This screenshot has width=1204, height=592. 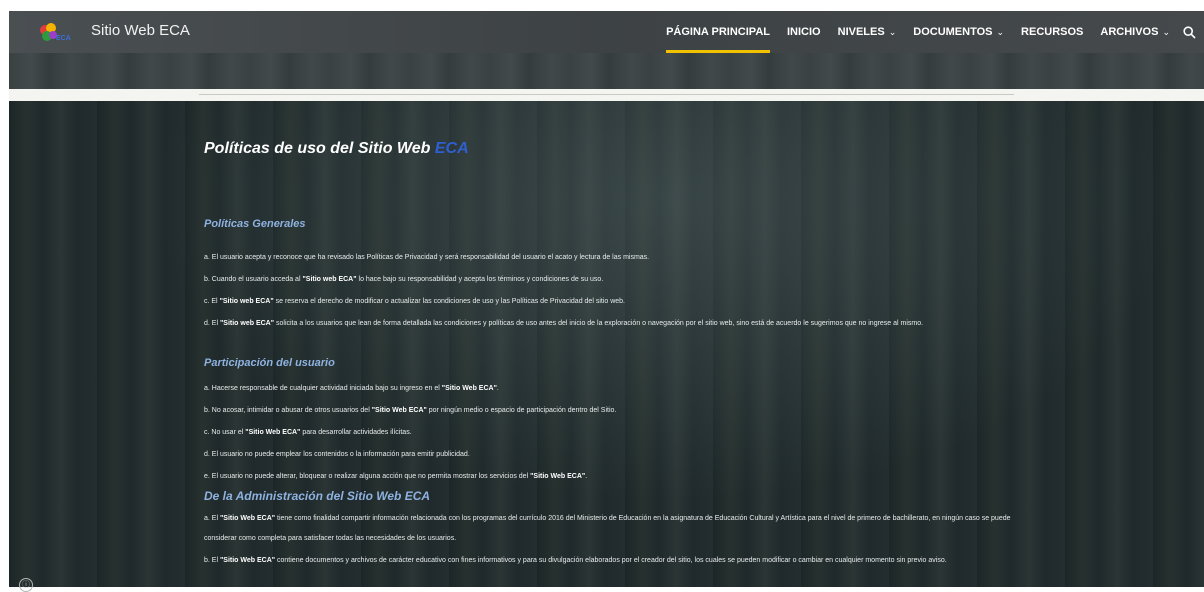 What do you see at coordinates (55, 33) in the screenshot?
I see `eca-logo: ECA` at bounding box center [55, 33].